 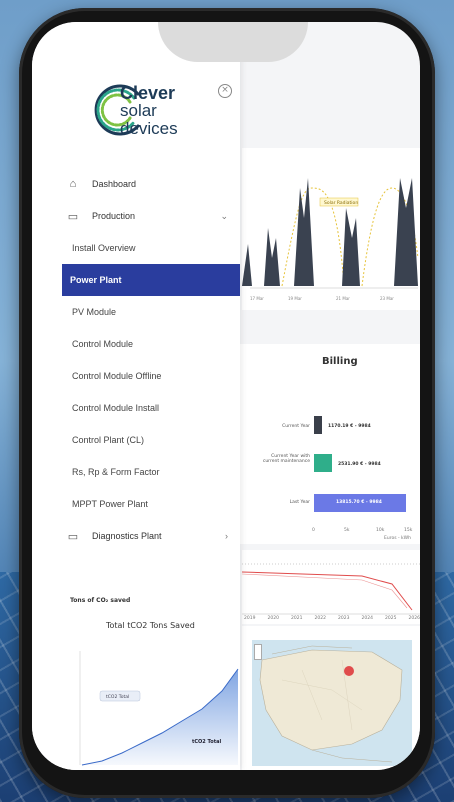 I want to click on radiation-legend: Solar Radiation, so click(x=341, y=203).